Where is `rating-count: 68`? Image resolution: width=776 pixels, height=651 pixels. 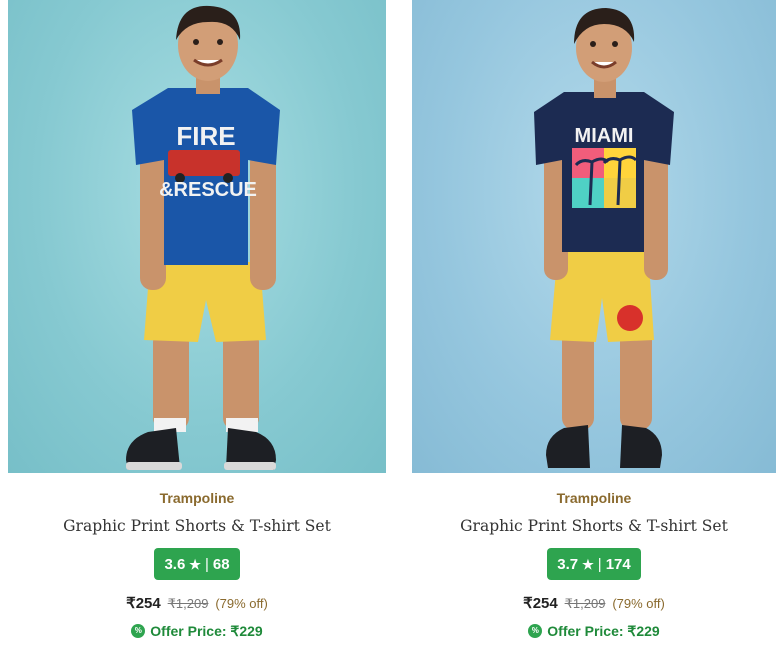
rating-count: 68 is located at coordinates (221, 564).